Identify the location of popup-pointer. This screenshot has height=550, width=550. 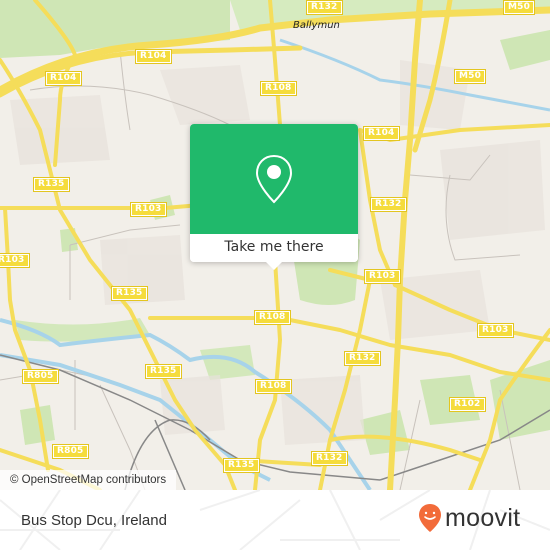
(274, 266).